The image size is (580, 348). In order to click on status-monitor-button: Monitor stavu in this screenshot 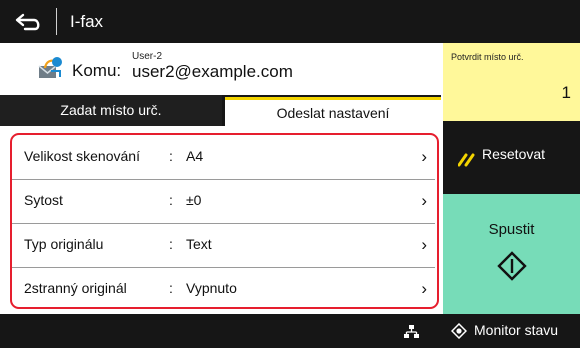, I will do `click(511, 331)`.